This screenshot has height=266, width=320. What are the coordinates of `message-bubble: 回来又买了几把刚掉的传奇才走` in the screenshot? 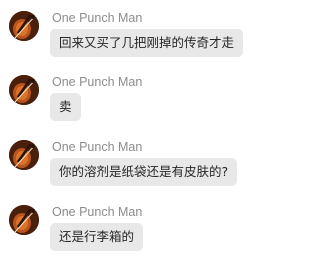 It's located at (147, 43).